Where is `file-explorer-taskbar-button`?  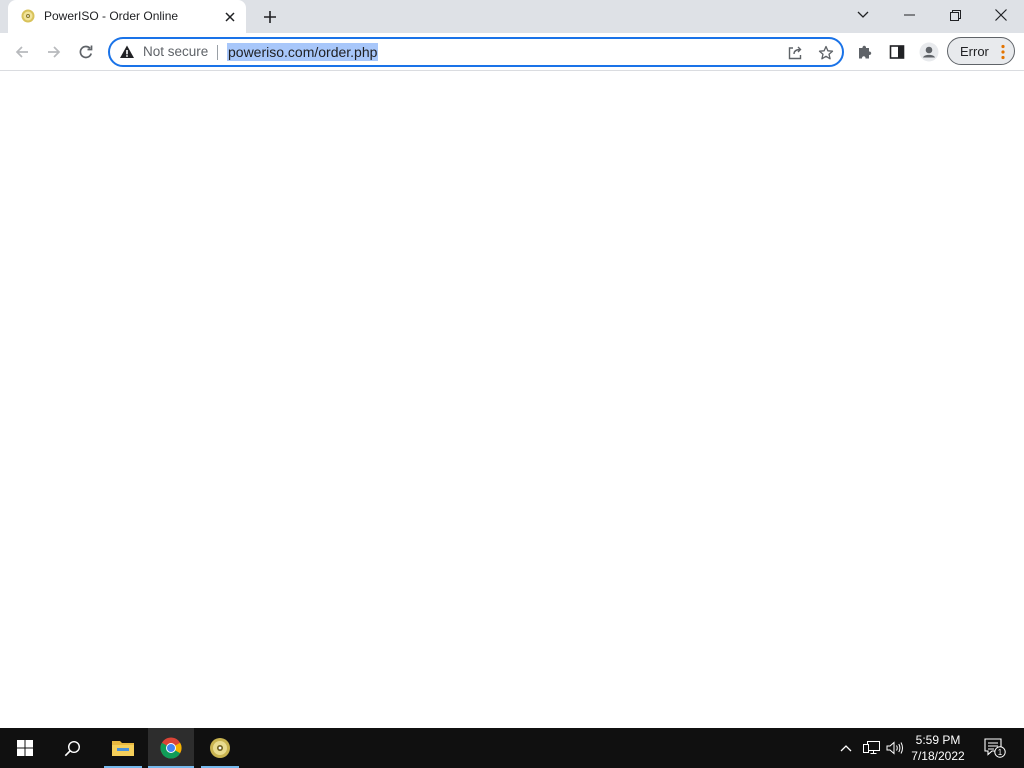
file-explorer-taskbar-button is located at coordinates (123, 748).